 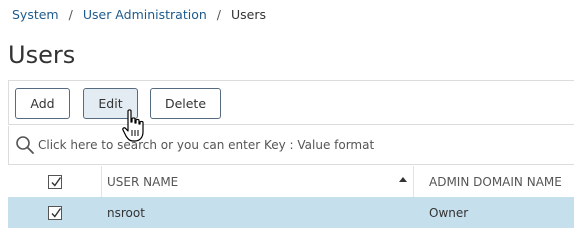 I want to click on table-header: USER NAME ADMIN DOMAIN NAME, so click(x=291, y=181).